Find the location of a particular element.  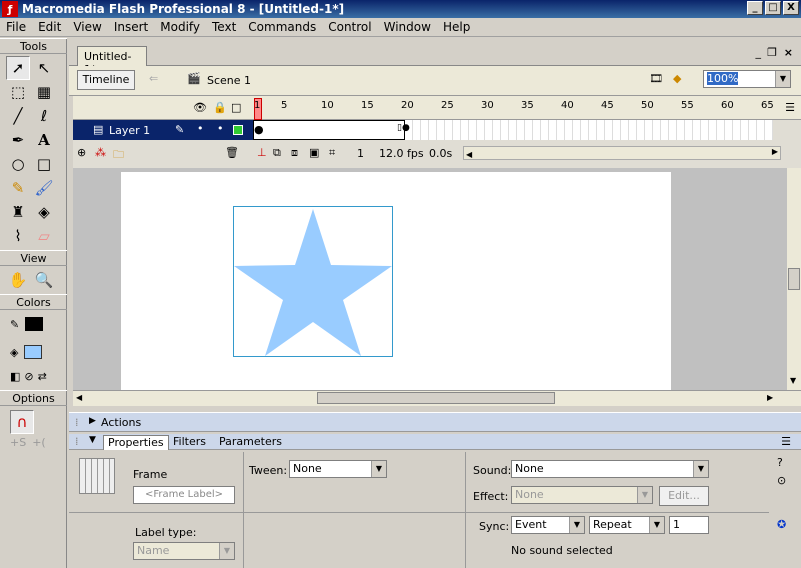

grip-icon: ⁞ is located at coordinates (77, 441).